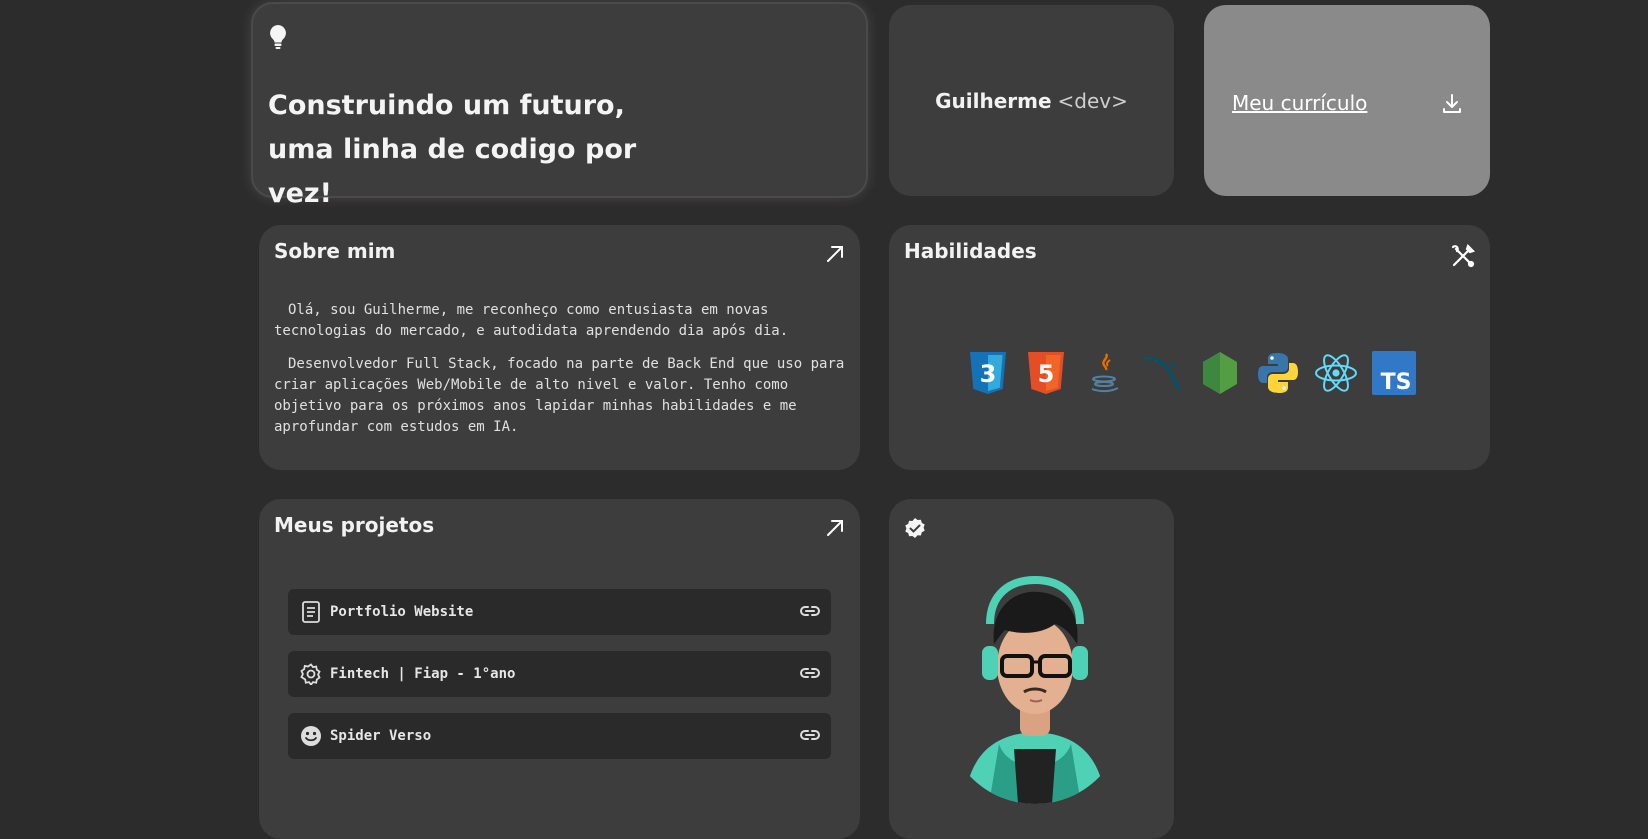  I want to click on smiley-icon, so click(311, 736).